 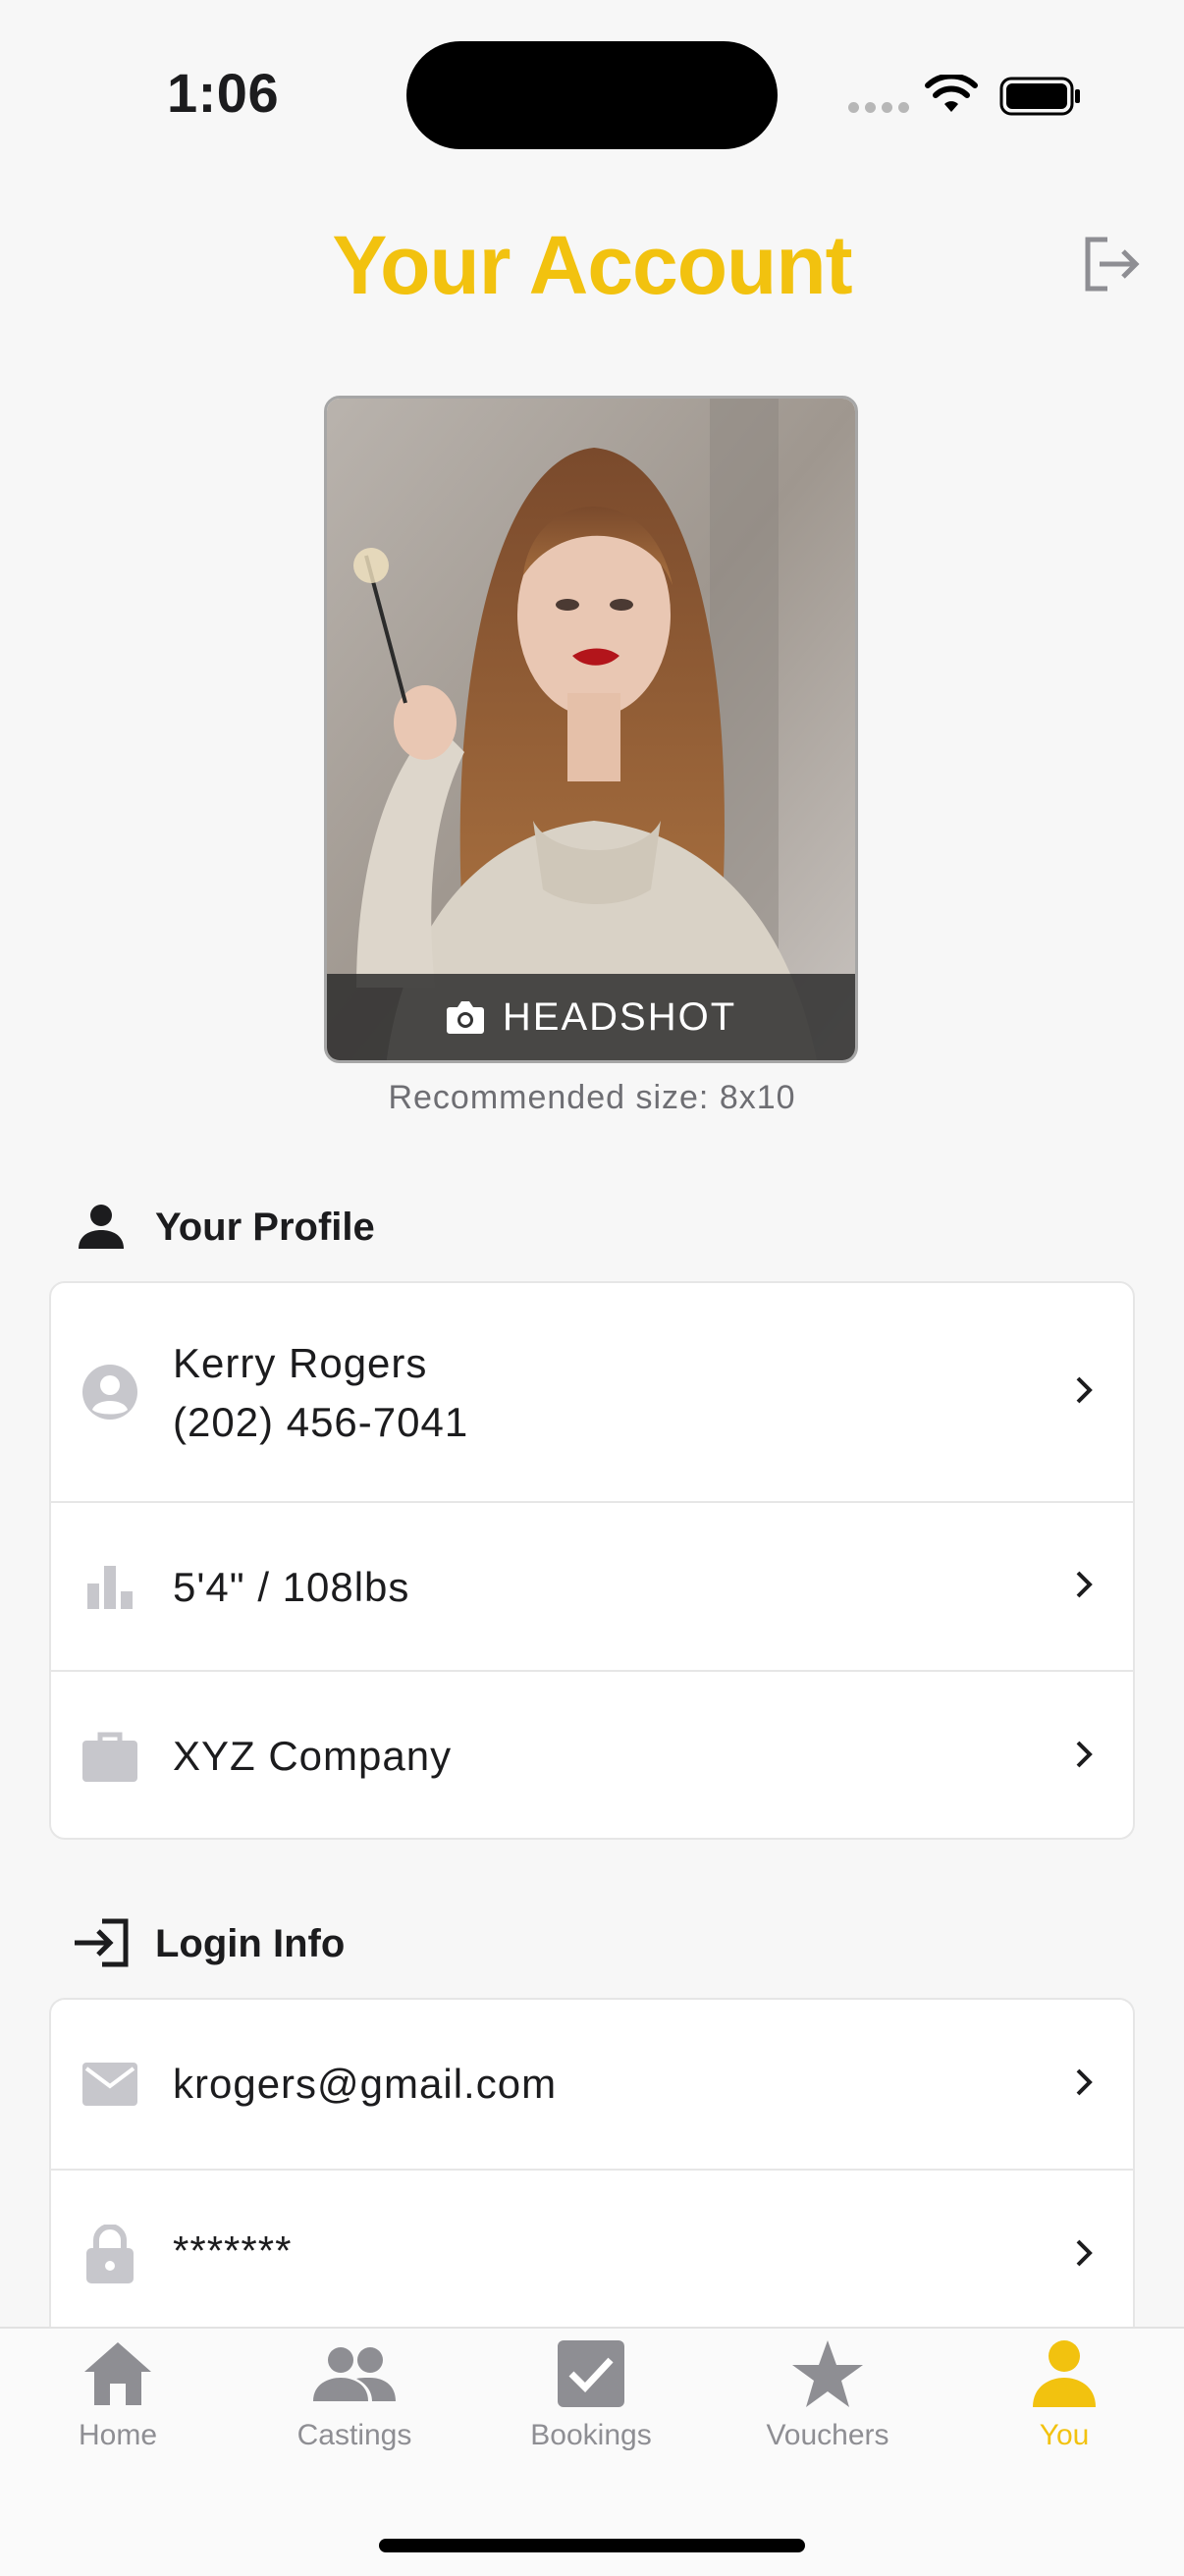 I want to click on tab-castings: Castings, so click(x=355, y=2395).